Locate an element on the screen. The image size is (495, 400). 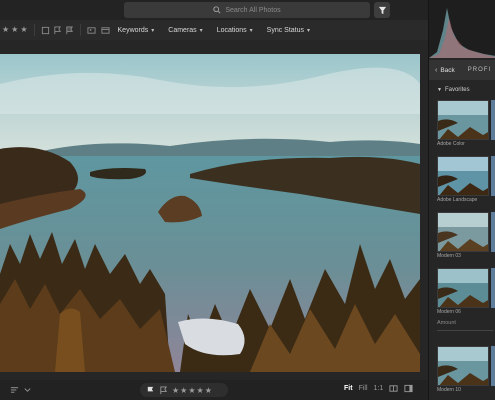
keywords-dropdown: Keywords ▾ is located at coordinates (136, 30).